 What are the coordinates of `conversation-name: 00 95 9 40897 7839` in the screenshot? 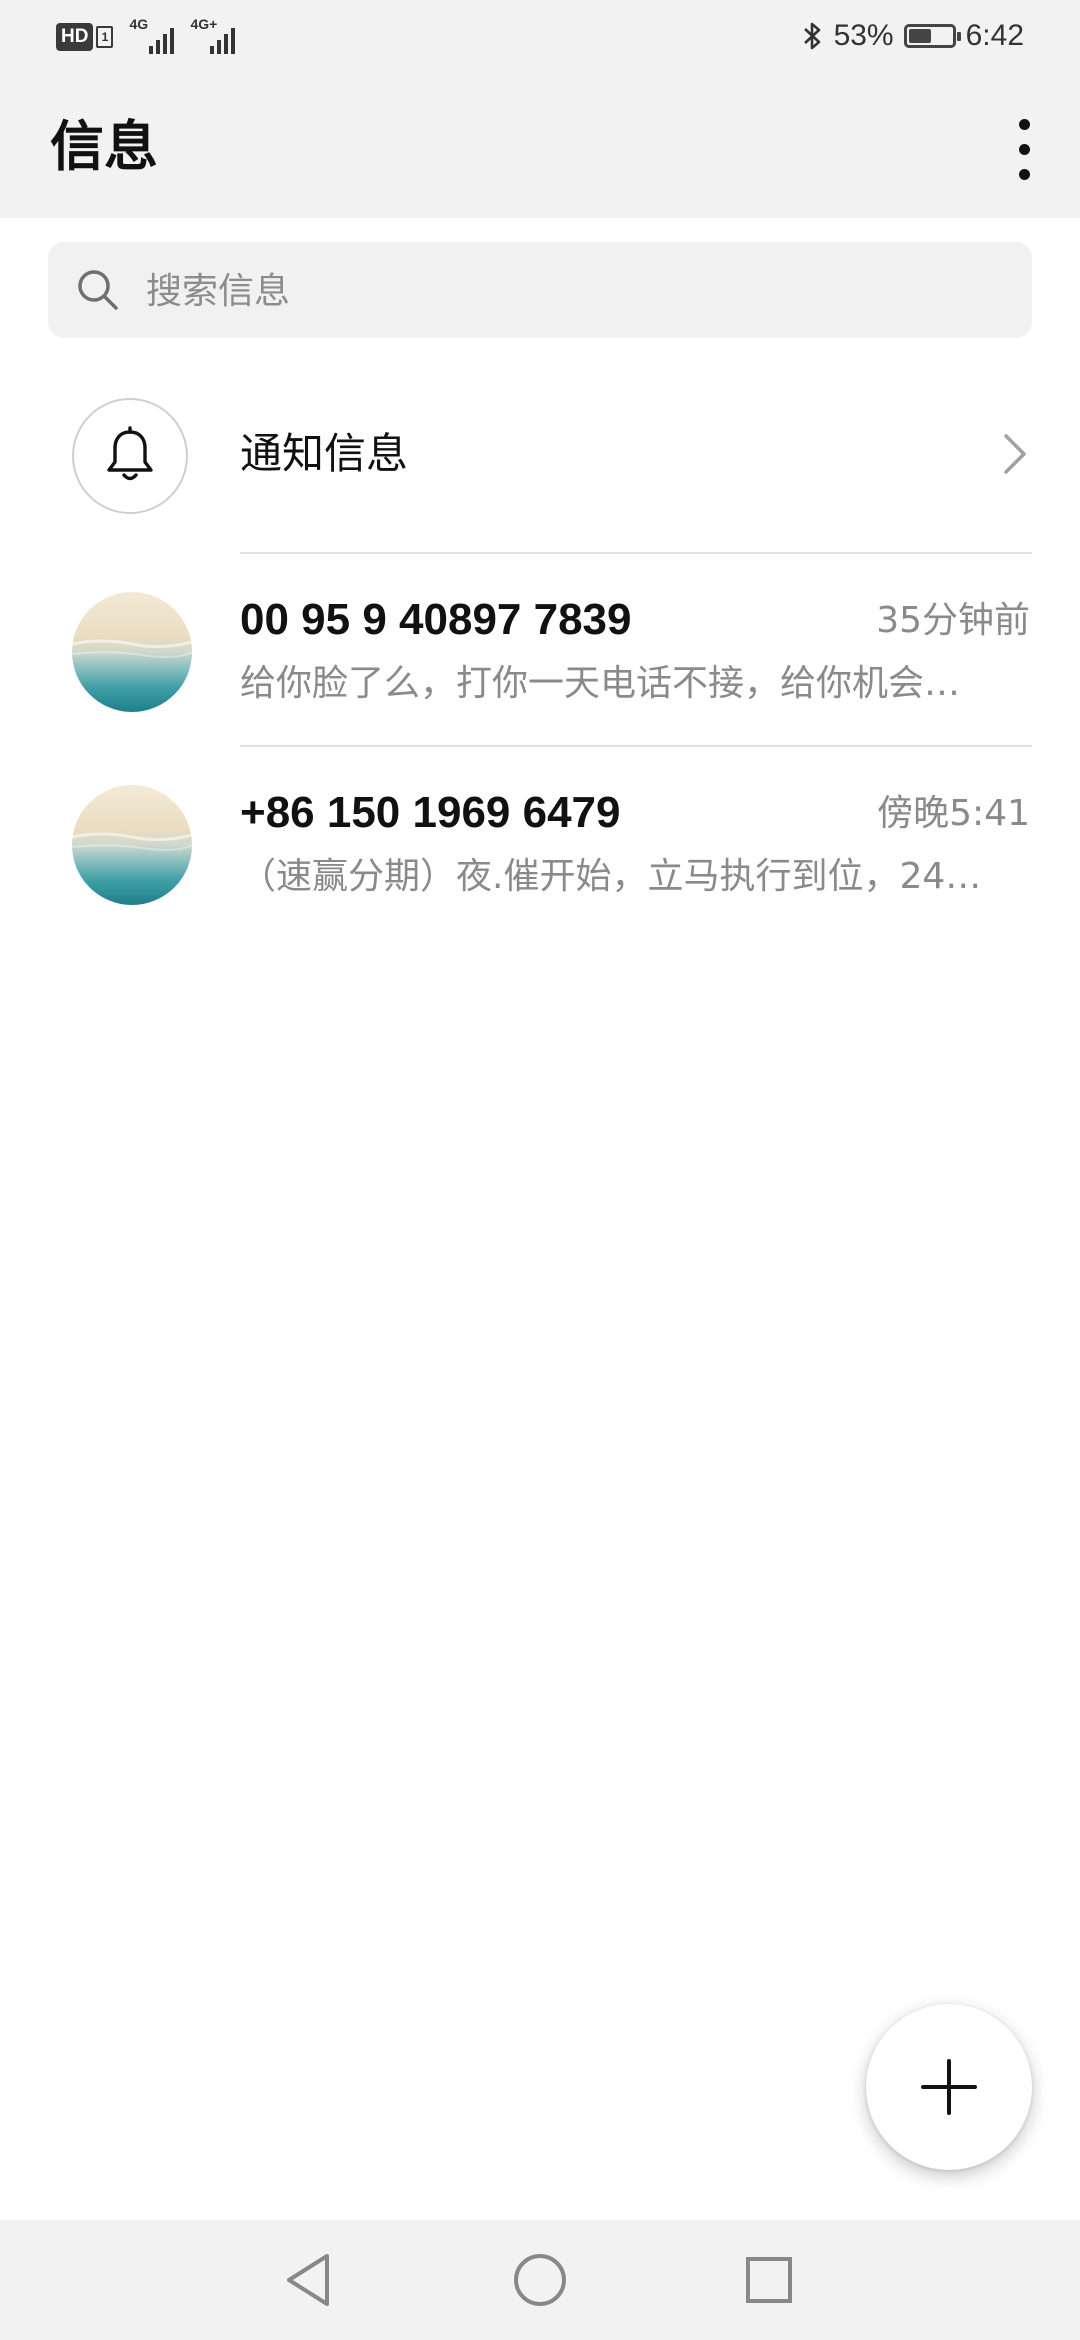 It's located at (436, 619).